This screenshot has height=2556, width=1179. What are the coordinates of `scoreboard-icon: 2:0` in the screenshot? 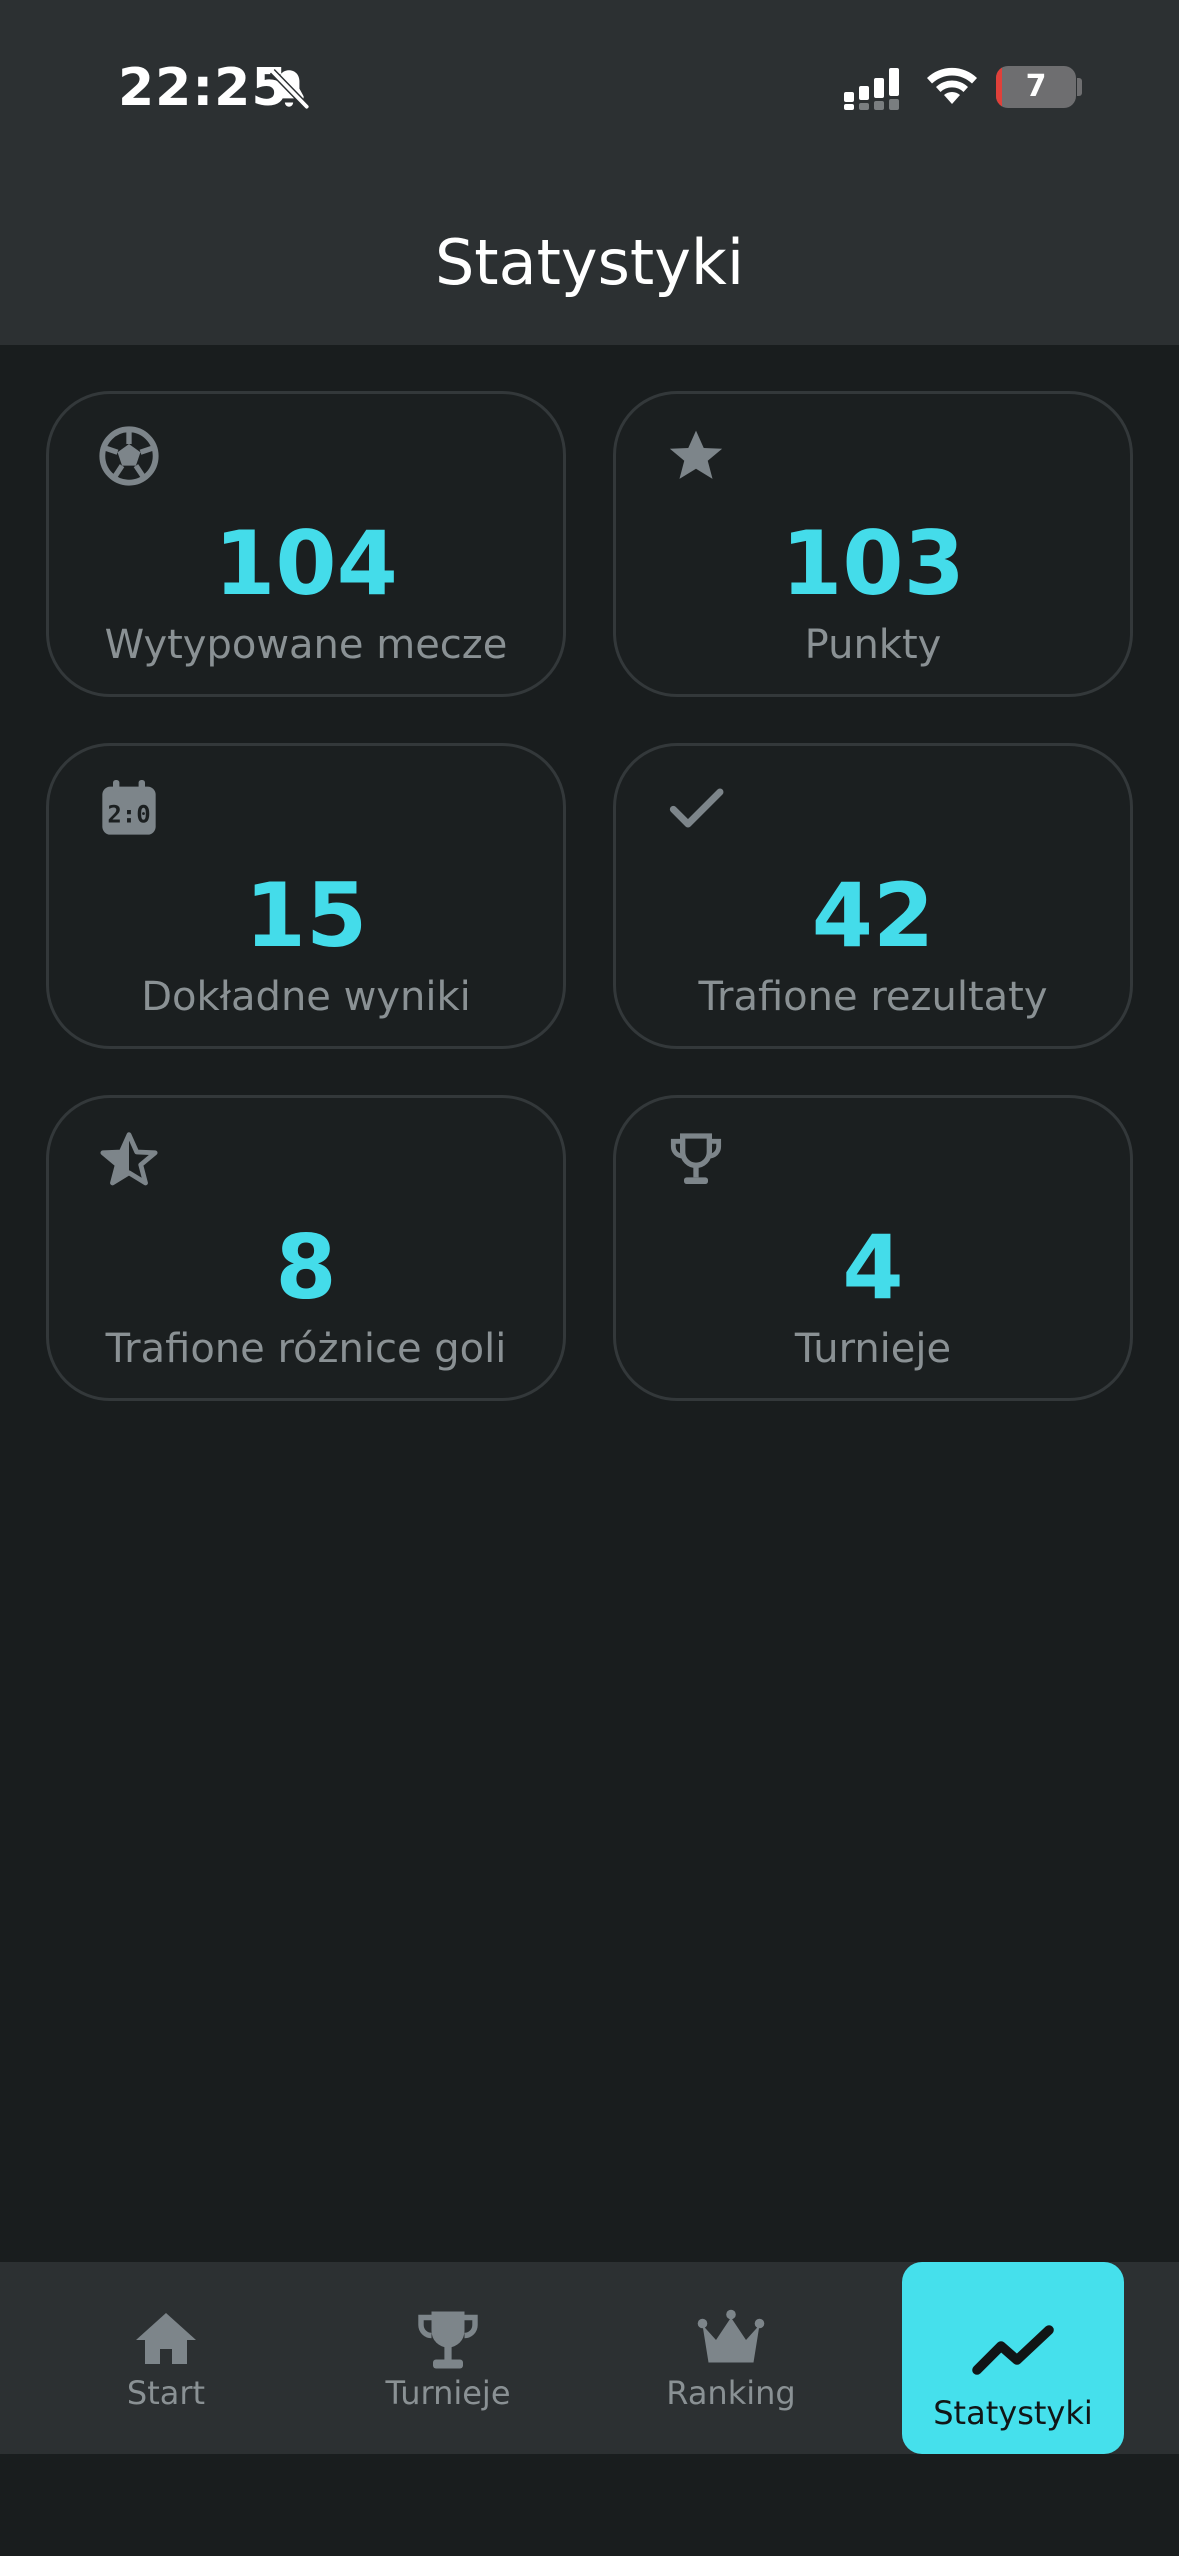 It's located at (129, 807).